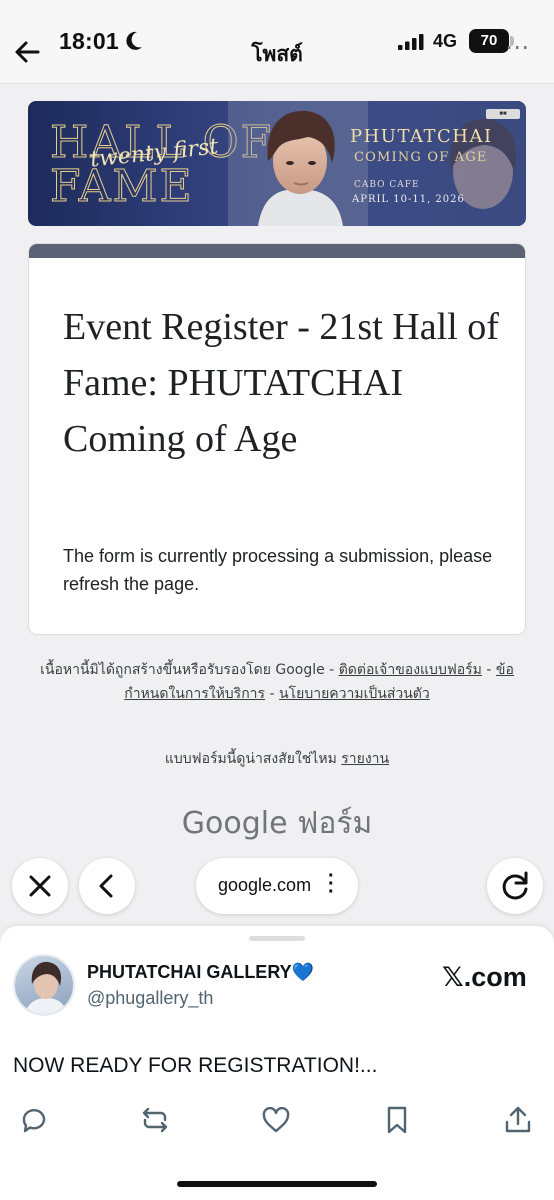  I want to click on more-options-icon: ⋯, so click(520, 51).